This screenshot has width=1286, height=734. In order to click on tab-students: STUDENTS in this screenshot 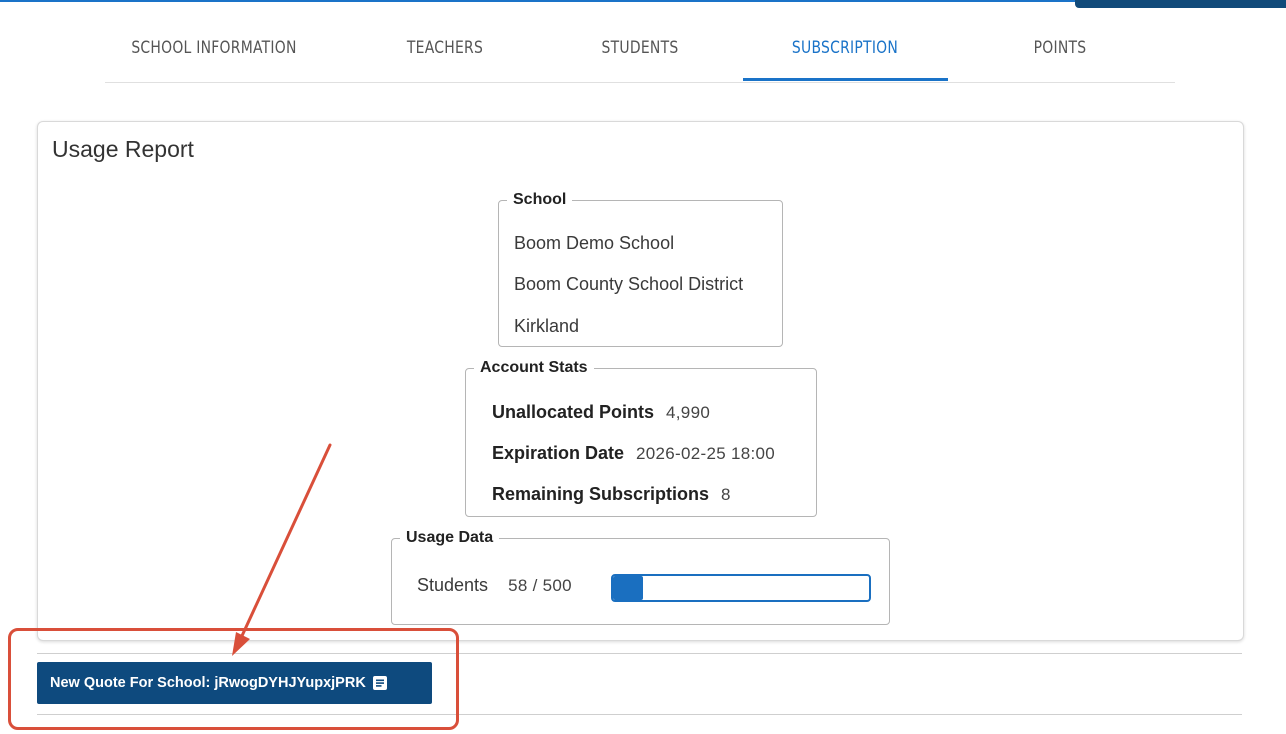, I will do `click(639, 52)`.